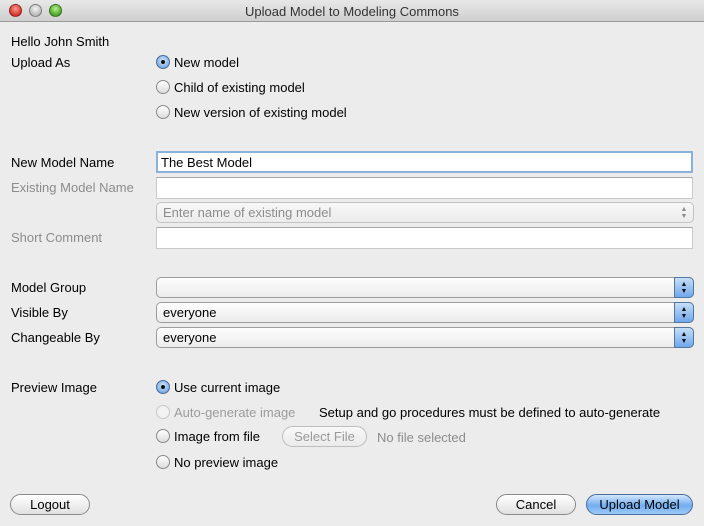  What do you see at coordinates (260, 112) in the screenshot?
I see `radio-label: New version of existing model` at bounding box center [260, 112].